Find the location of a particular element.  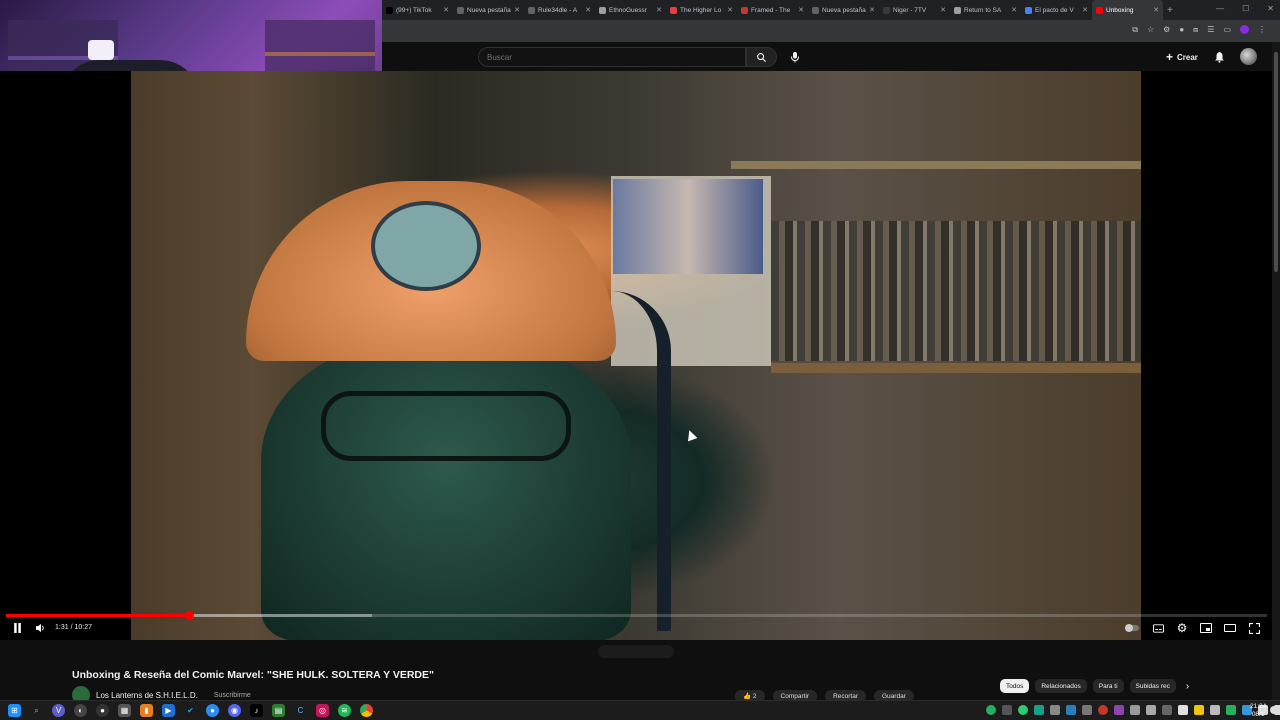

browser-tab: Unboxing ✕ is located at coordinates (1127, 10).